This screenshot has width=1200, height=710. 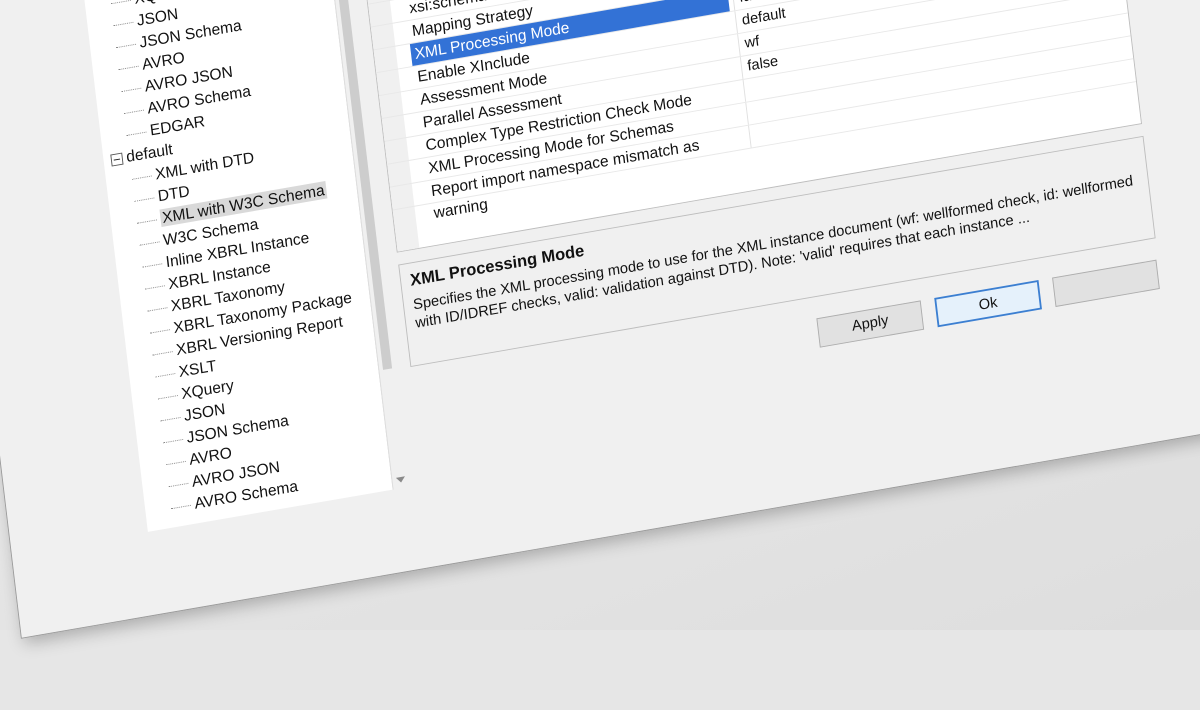 What do you see at coordinates (117, 159) in the screenshot?
I see `collapse-icon` at bounding box center [117, 159].